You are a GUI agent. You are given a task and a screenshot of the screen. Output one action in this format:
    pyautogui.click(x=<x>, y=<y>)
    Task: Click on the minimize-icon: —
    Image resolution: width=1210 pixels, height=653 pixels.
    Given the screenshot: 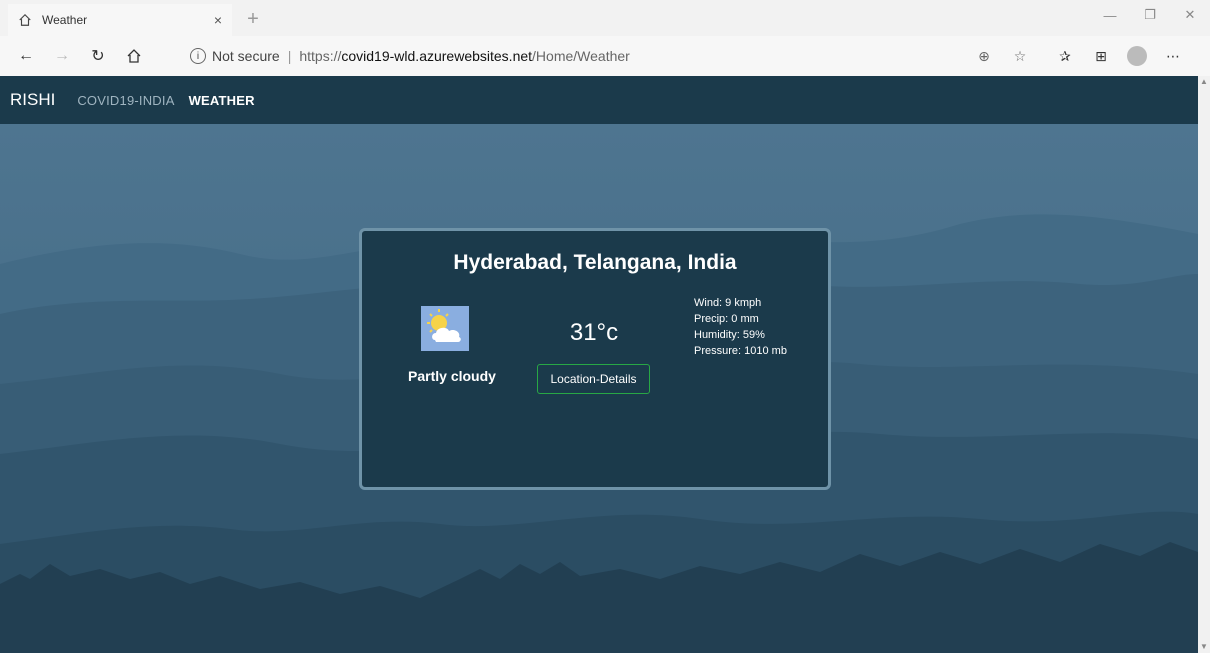 What is the action you would take?
    pyautogui.click(x=1110, y=15)
    